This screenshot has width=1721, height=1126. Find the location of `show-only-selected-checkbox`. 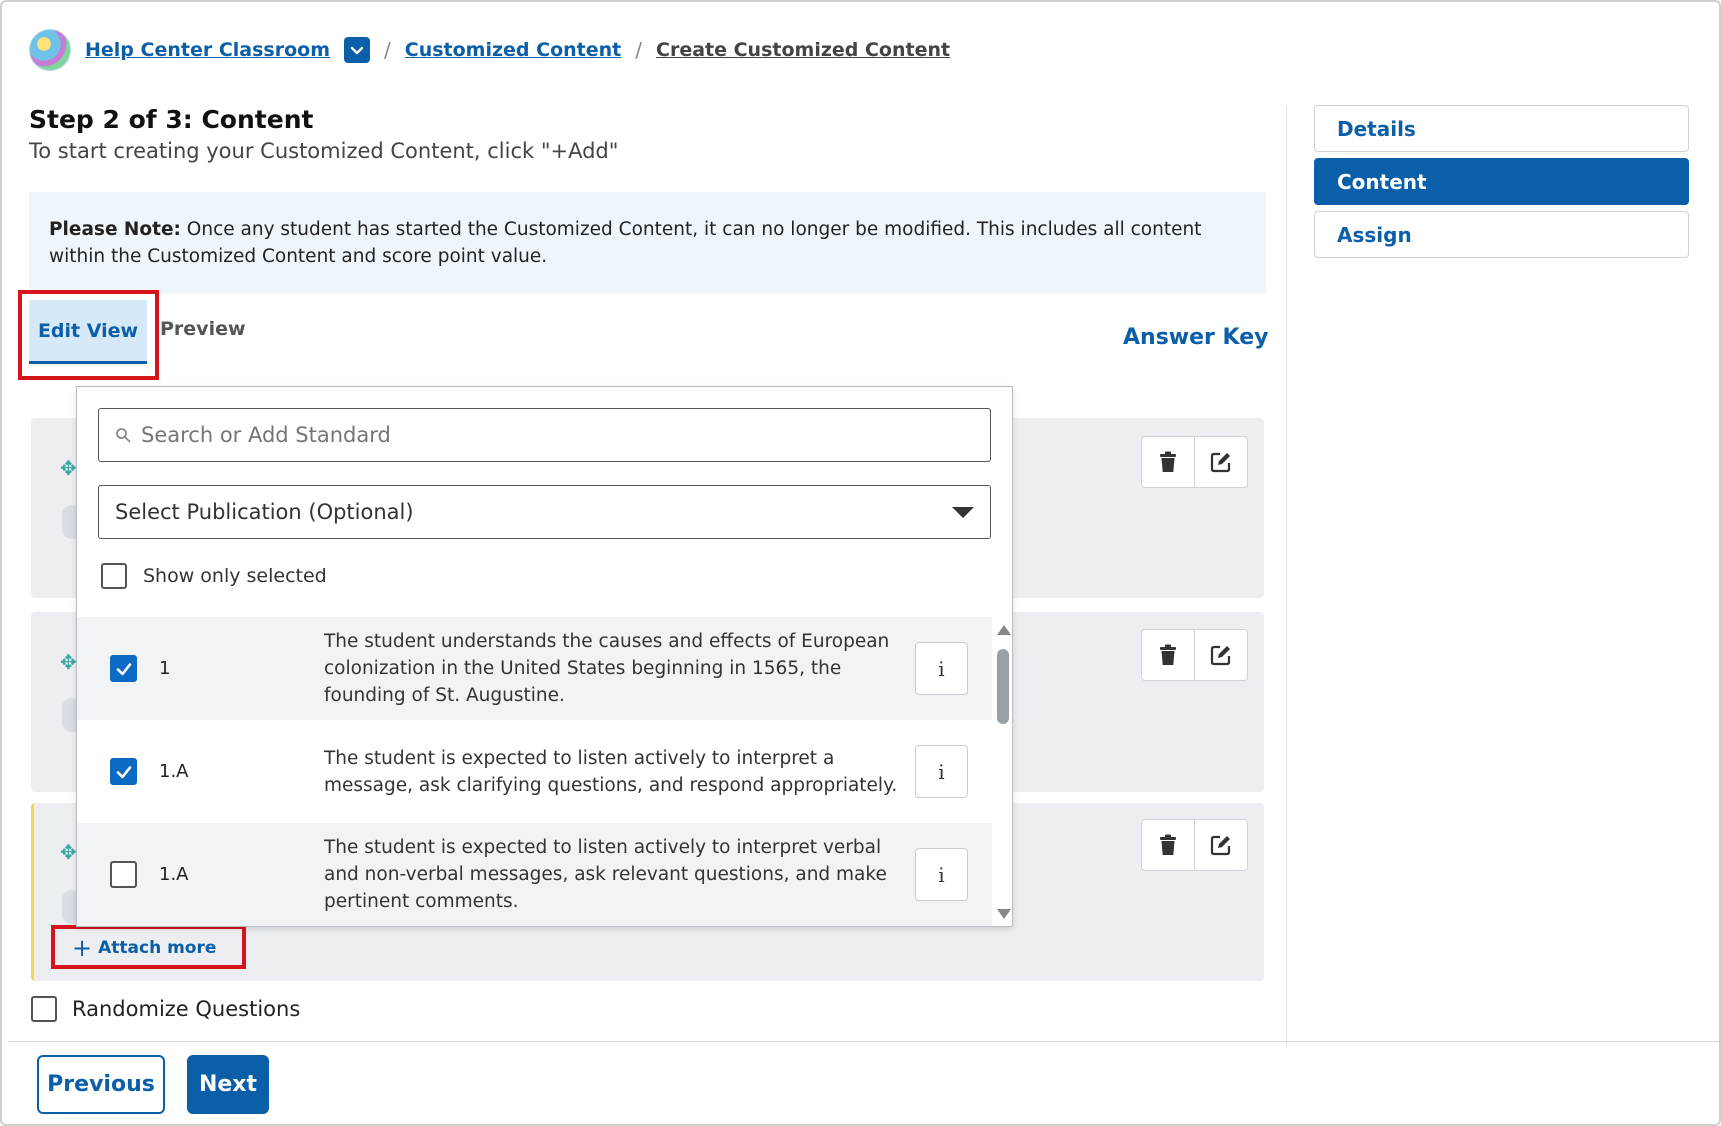

show-only-selected-checkbox is located at coordinates (114, 576).